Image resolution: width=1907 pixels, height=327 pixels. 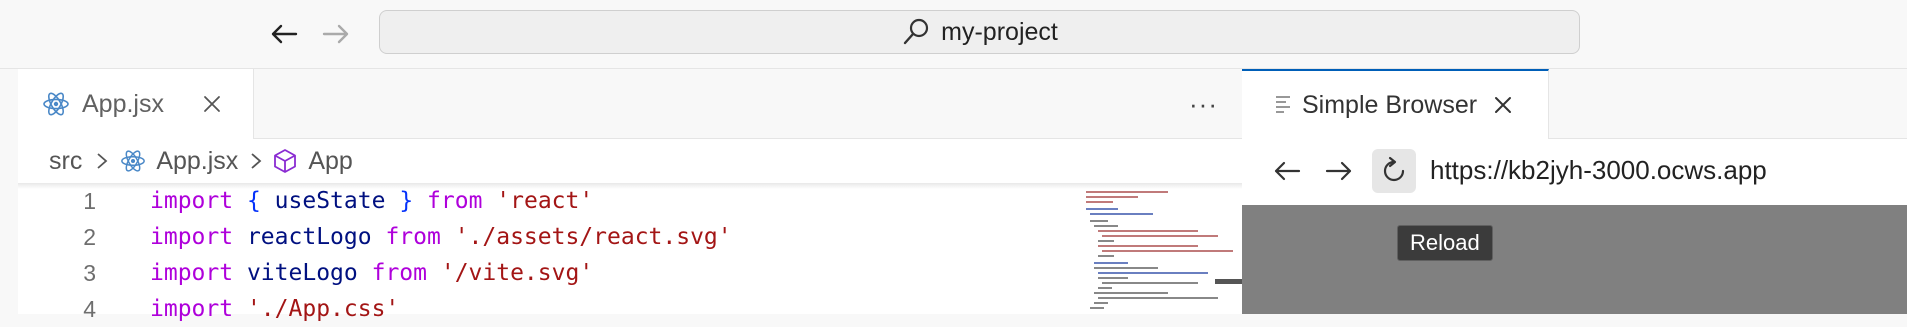 I want to click on identifier: reactLogo, so click(x=309, y=237).